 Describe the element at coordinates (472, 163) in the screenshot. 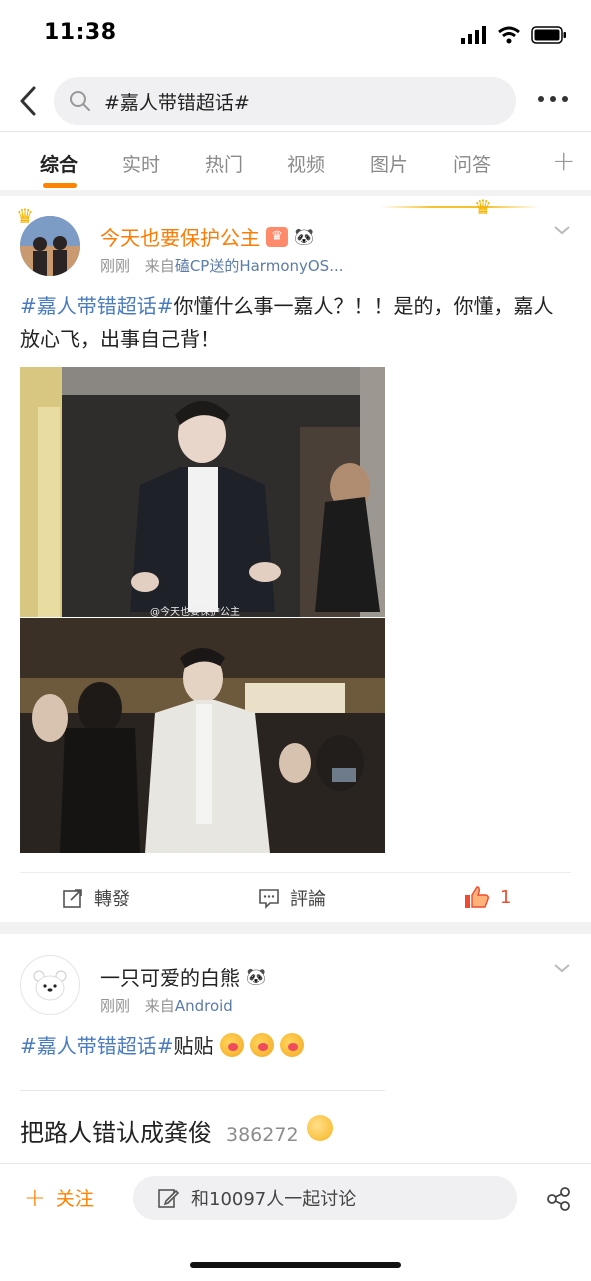

I see `tab-qa: 问答` at that location.